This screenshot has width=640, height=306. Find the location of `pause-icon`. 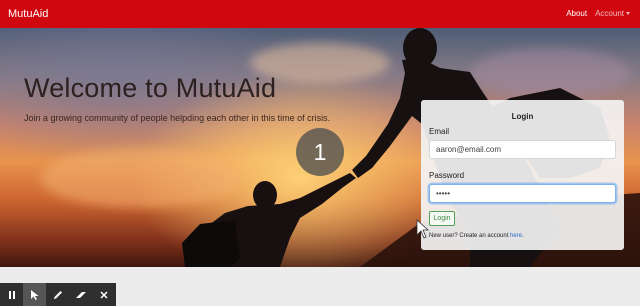

pause-icon is located at coordinates (11, 294).